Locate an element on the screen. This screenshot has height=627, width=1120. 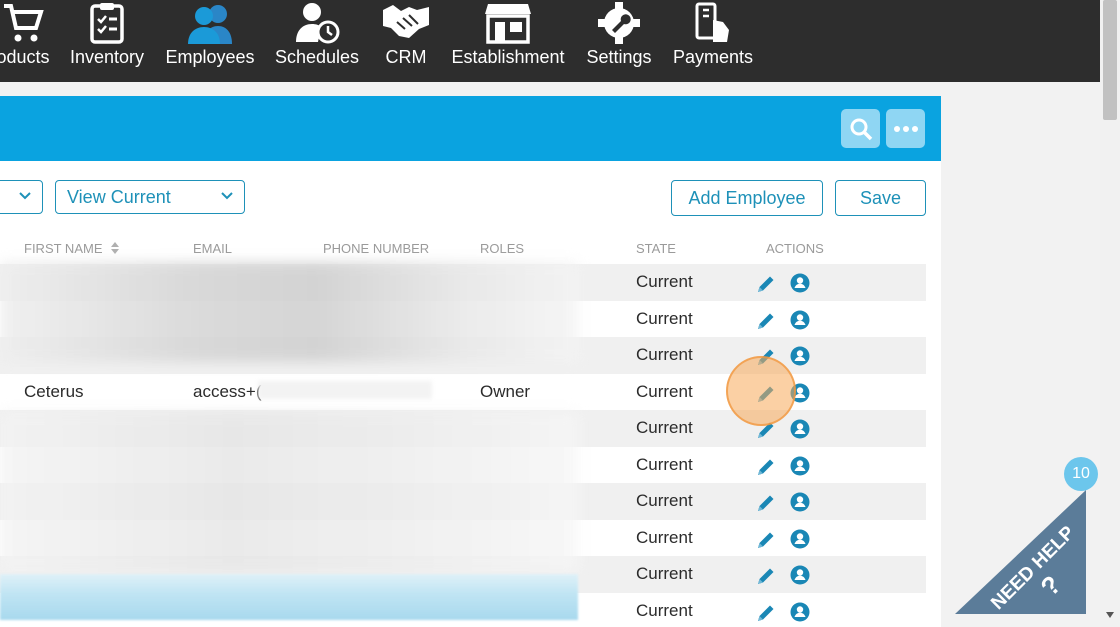
click-highlight is located at coordinates (761, 391).